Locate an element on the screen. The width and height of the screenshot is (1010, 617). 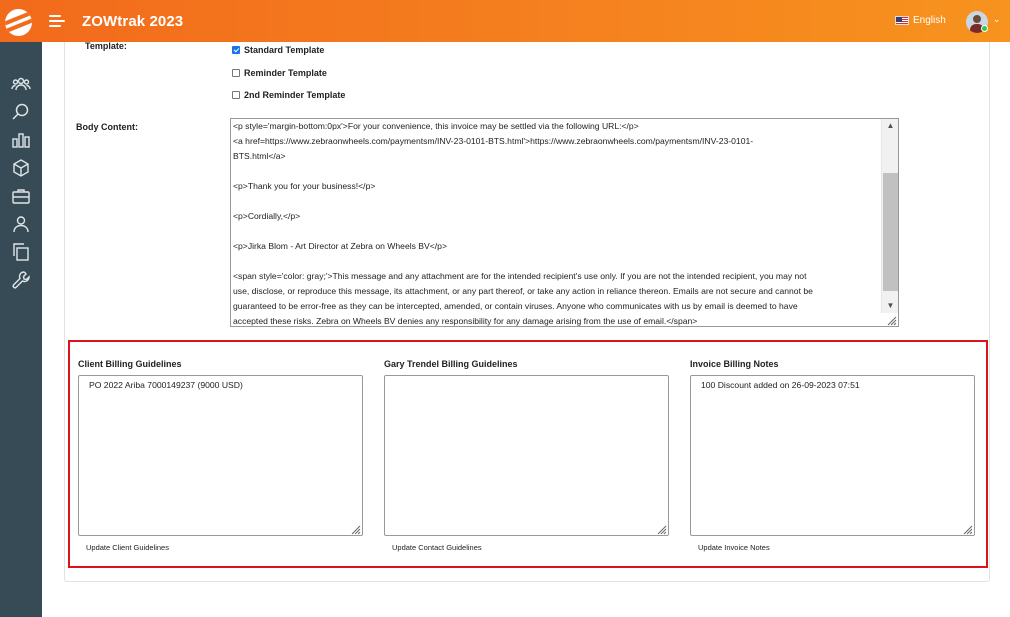
scrollbar-thumb is located at coordinates (890, 232).